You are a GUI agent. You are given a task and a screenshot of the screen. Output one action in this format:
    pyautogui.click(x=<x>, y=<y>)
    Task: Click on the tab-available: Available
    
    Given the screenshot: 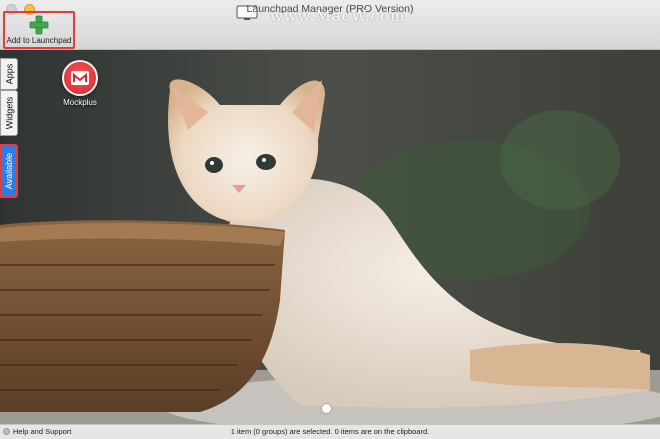 What is the action you would take?
    pyautogui.click(x=9, y=171)
    